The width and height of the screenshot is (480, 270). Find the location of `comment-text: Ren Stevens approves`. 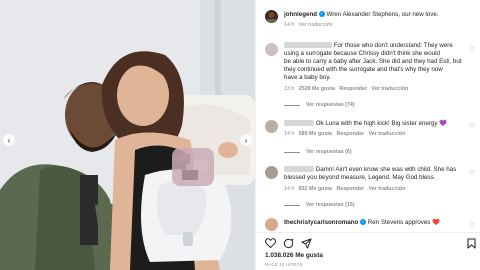

comment-text: Ren Stevens approves is located at coordinates (399, 222).